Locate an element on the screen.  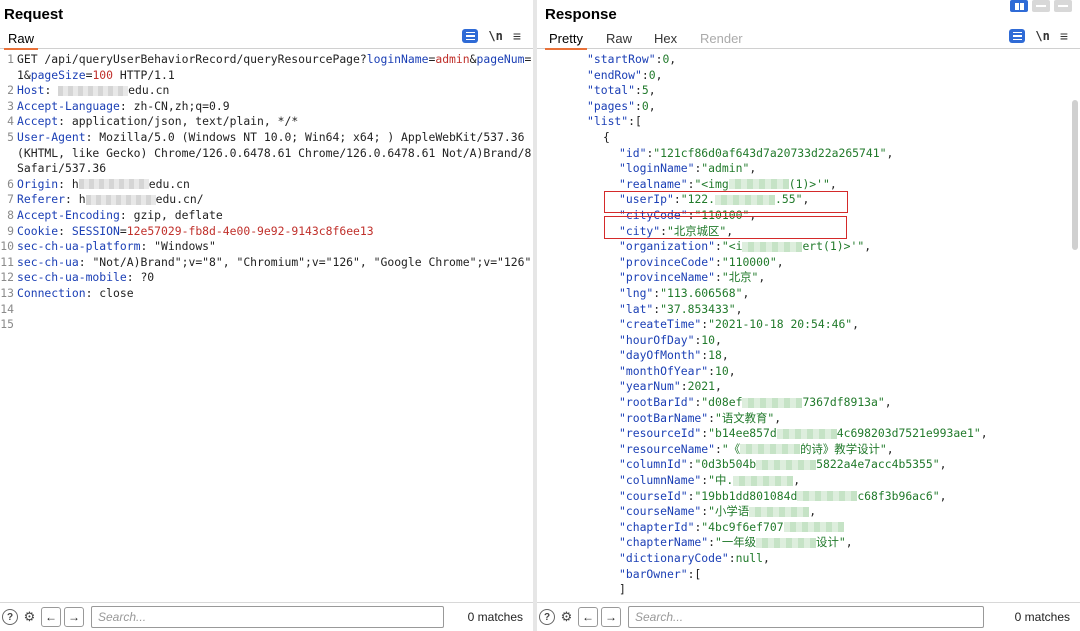
json-token: "resourceName" is located at coordinates (667, 448).